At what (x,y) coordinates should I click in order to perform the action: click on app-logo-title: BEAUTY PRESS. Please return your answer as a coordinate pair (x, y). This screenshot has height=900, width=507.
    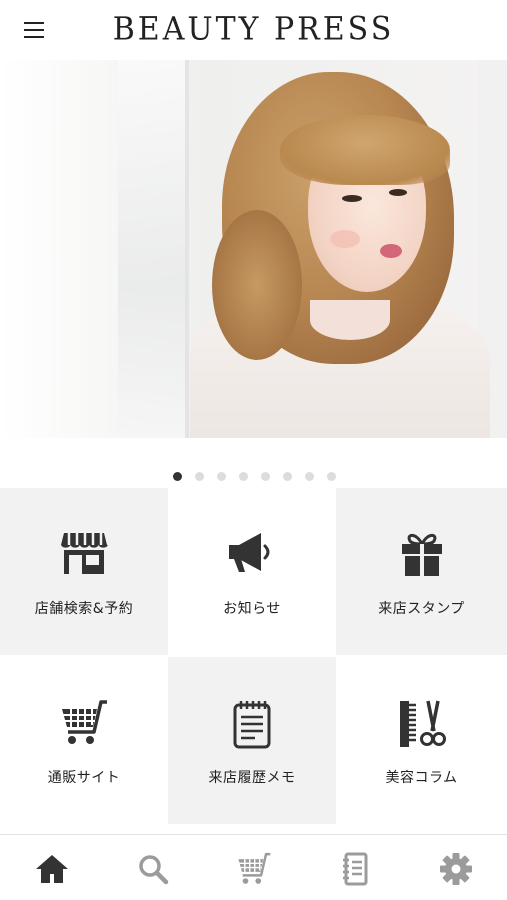
    Looking at the image, I should click on (253, 29).